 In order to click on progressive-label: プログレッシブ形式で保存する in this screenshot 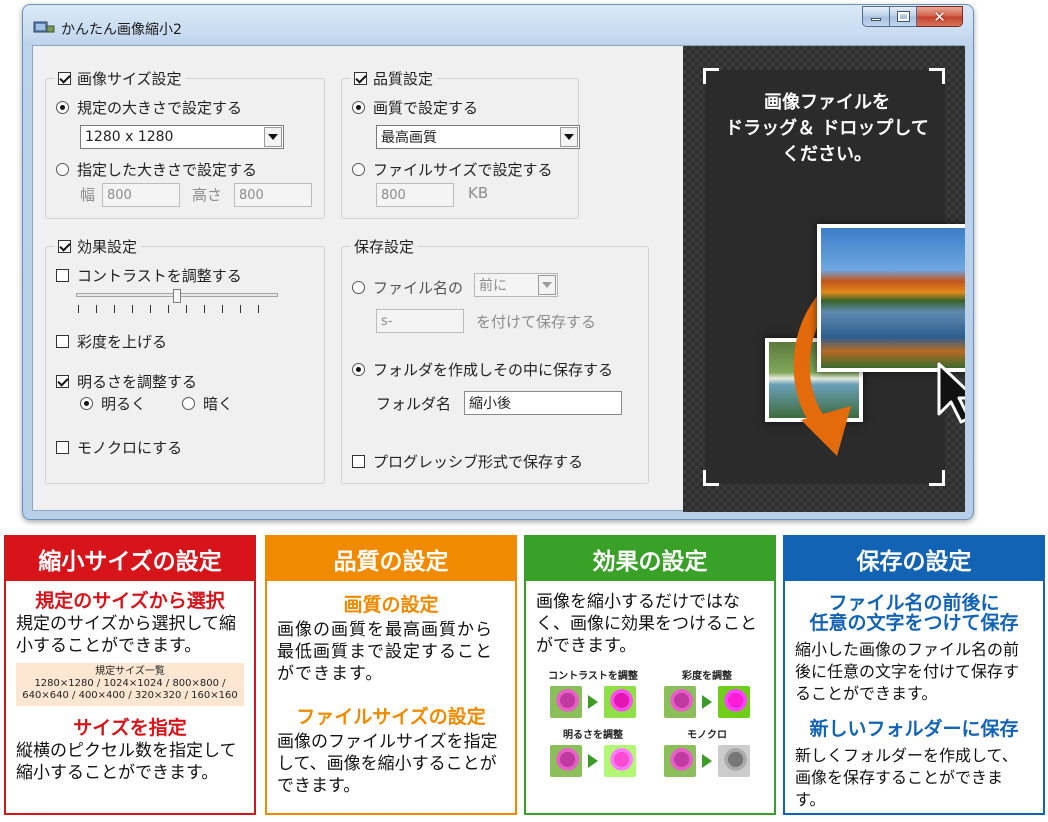, I will do `click(478, 462)`.